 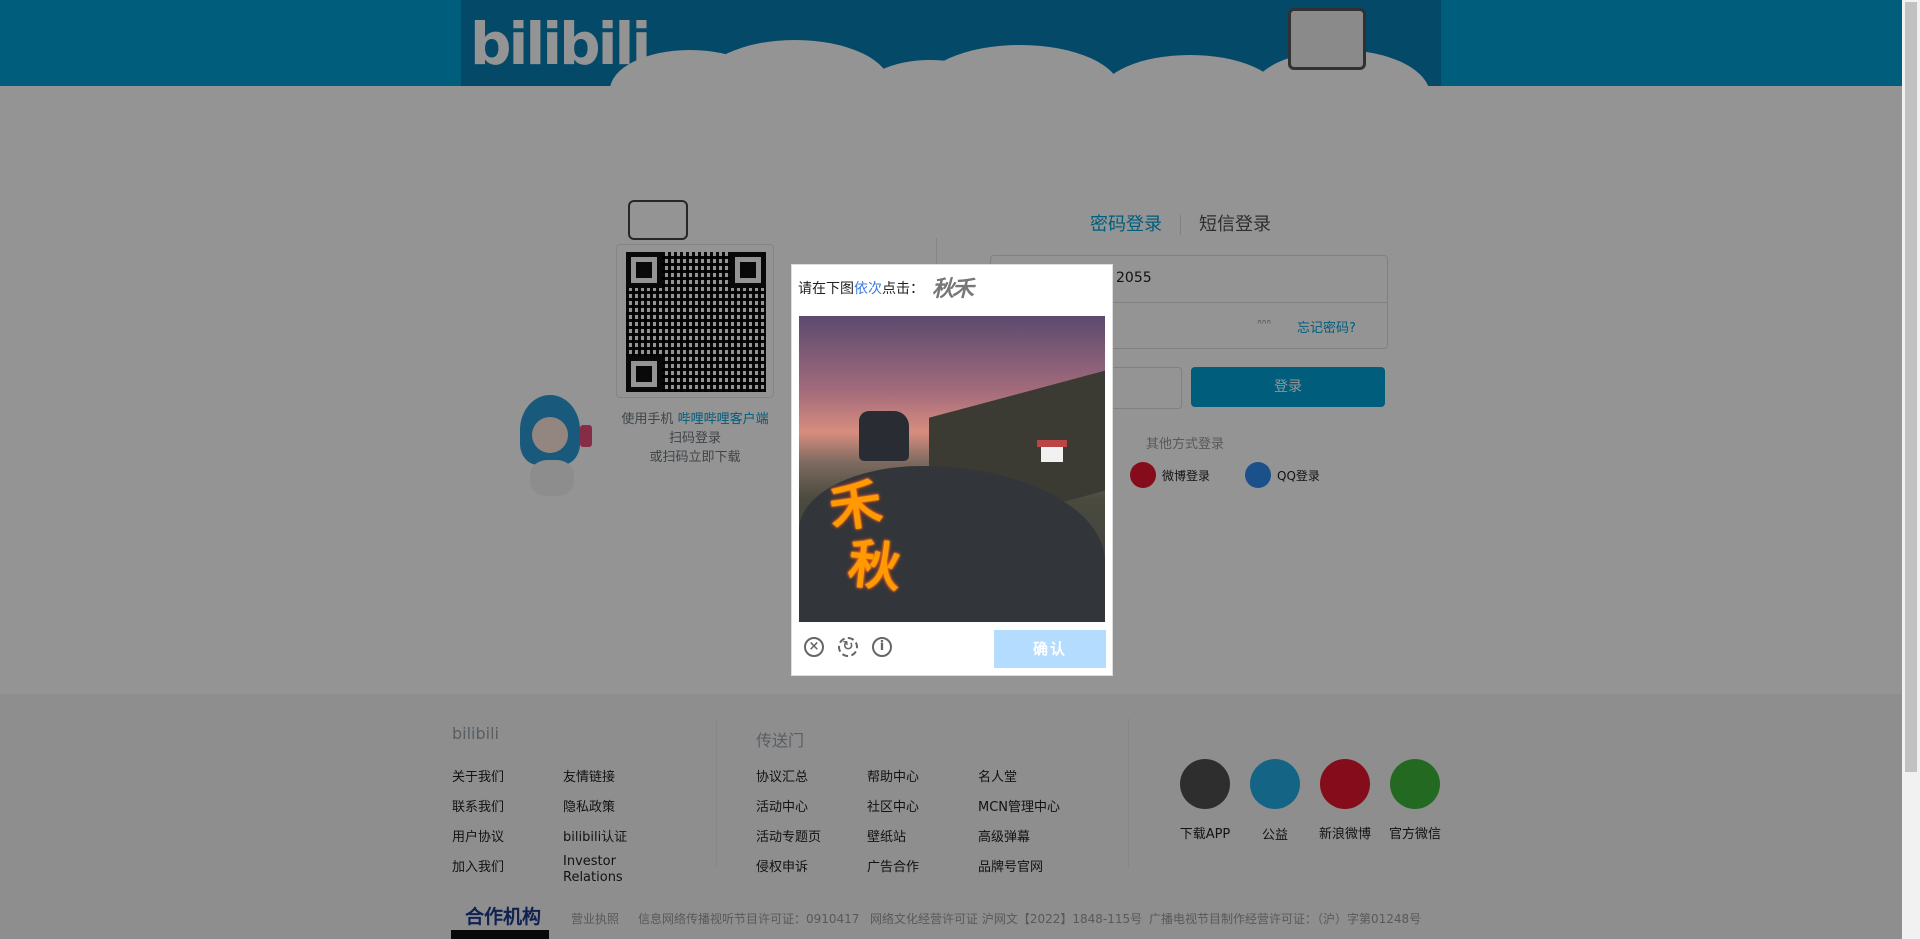 I want to click on captcha-dialog: 请在下图依次点击： 秋禾 禾 秋 × ↻ i 确认, so click(x=952, y=470).